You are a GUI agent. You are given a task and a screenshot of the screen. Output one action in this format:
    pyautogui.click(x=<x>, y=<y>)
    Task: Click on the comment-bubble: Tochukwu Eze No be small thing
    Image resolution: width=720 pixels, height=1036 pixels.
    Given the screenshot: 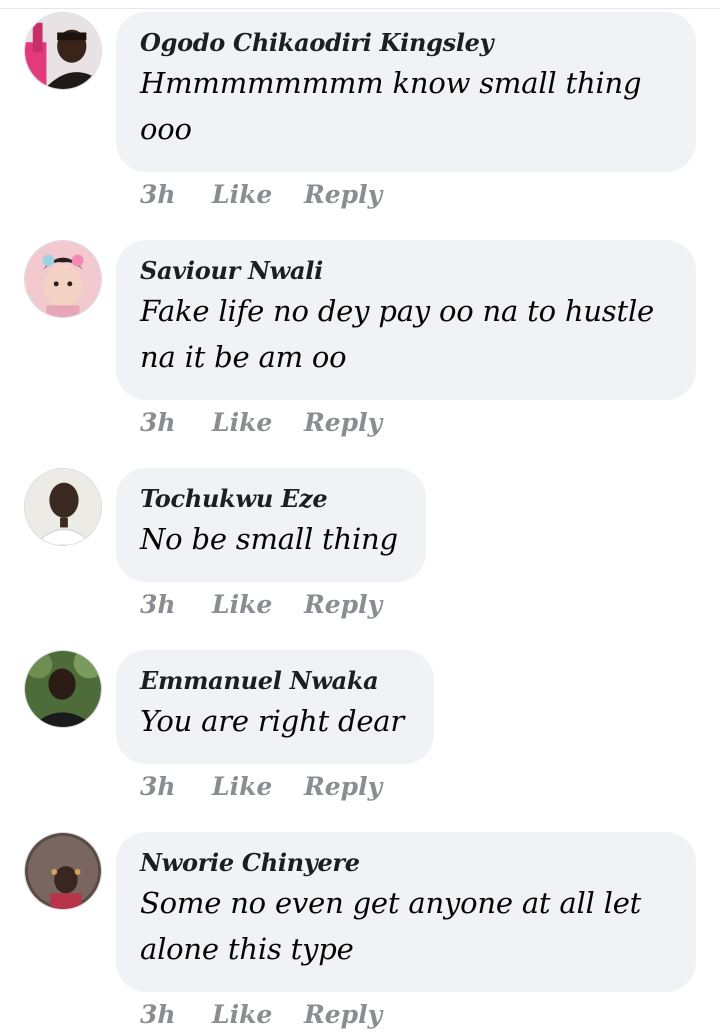 What is the action you would take?
    pyautogui.click(x=271, y=525)
    